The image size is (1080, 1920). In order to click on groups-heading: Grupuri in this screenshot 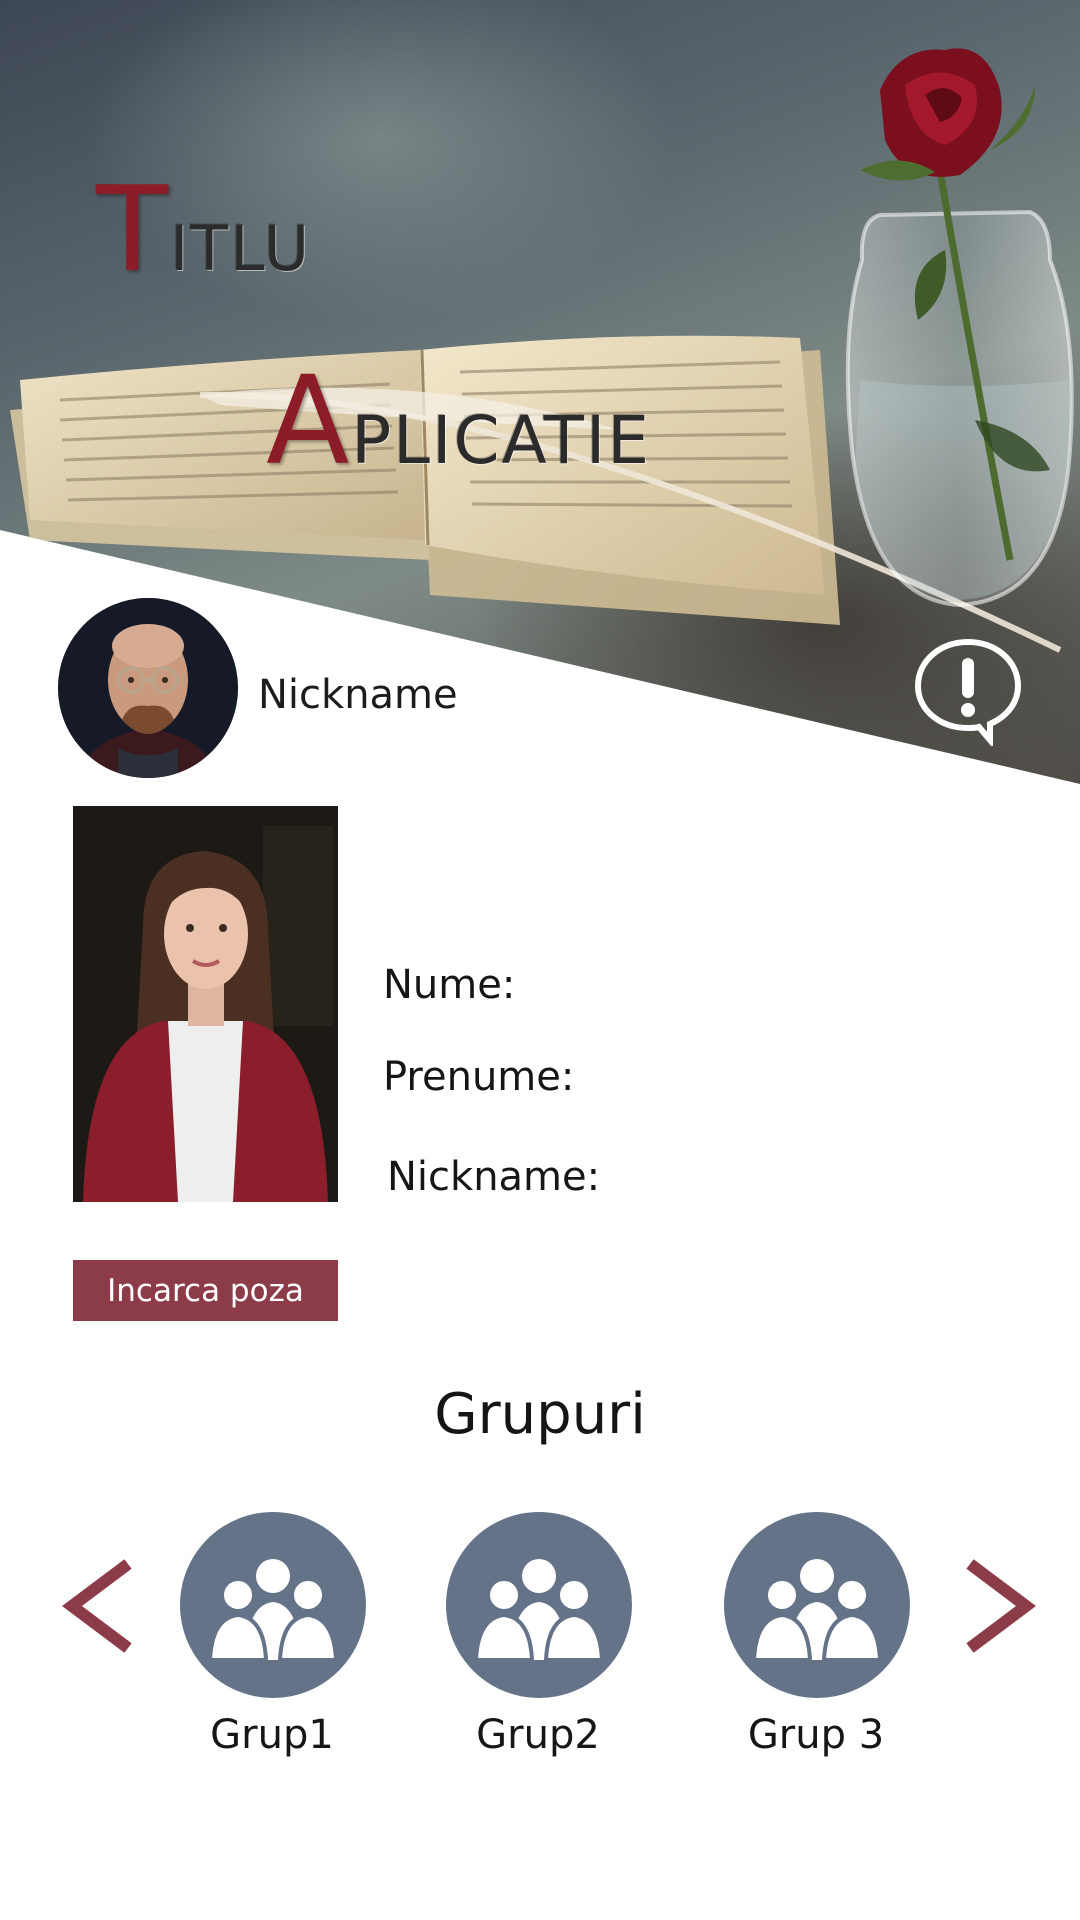, I will do `click(540, 1414)`.